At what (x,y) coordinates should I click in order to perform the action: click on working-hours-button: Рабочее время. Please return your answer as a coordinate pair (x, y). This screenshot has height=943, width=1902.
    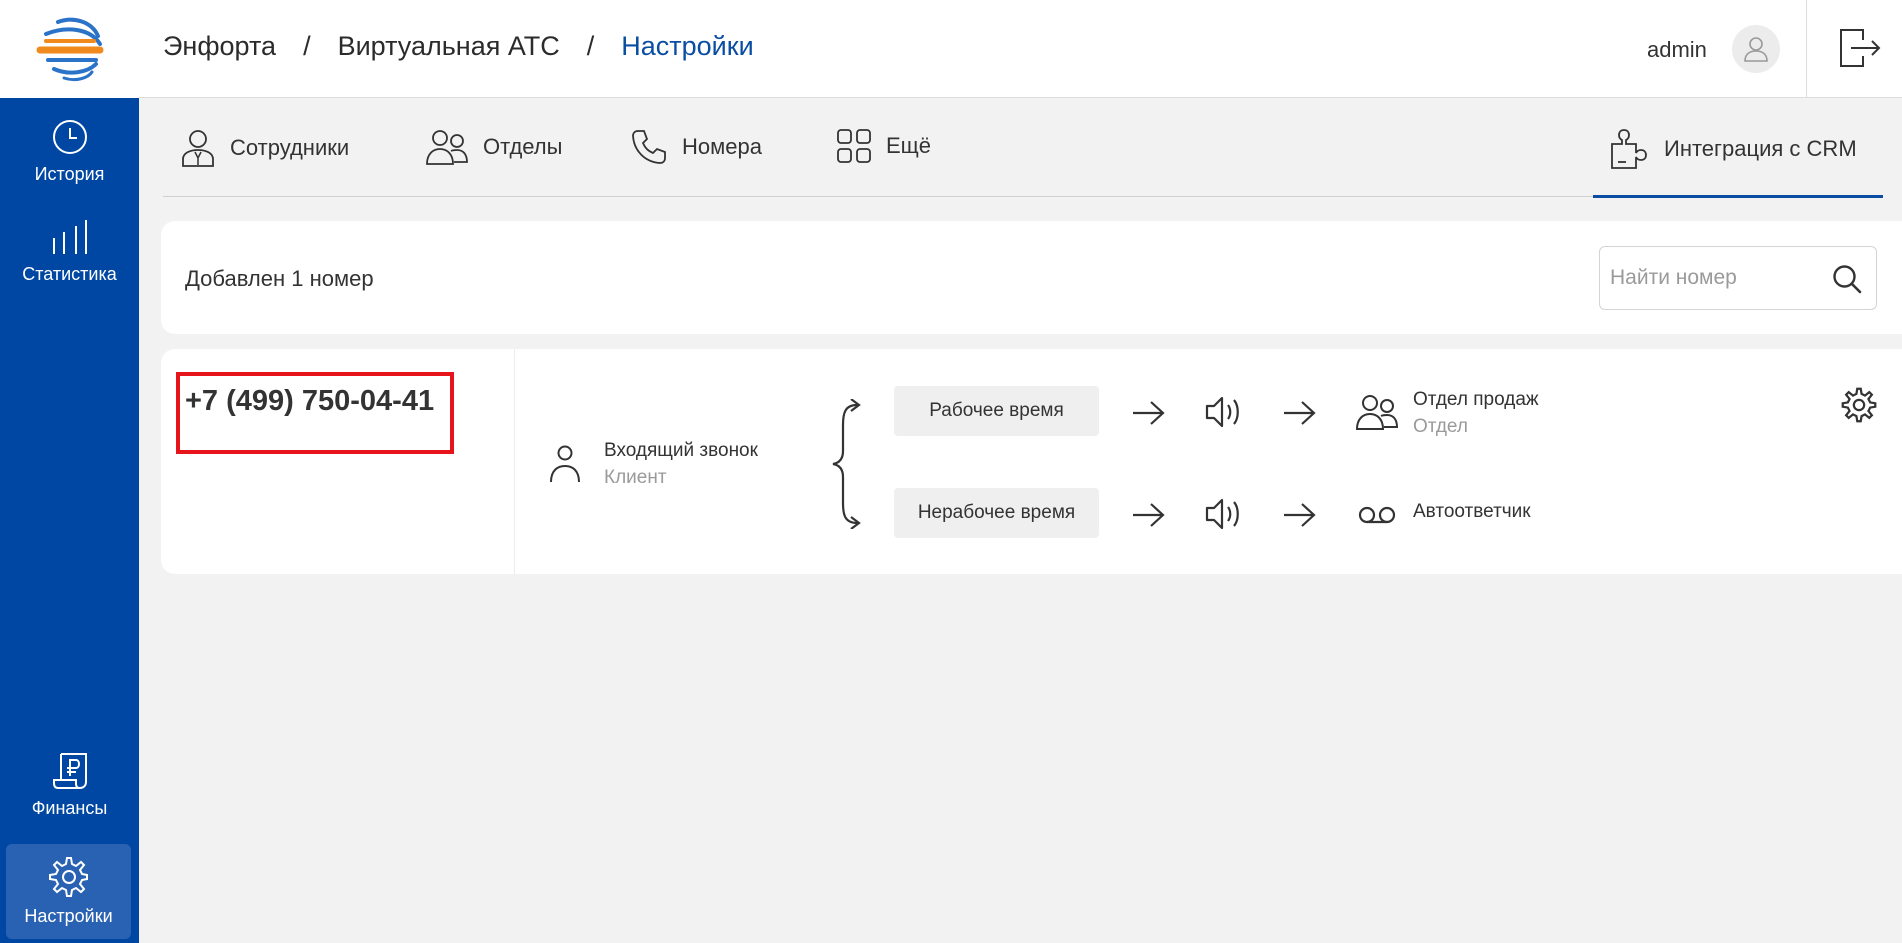
    Looking at the image, I should click on (996, 411).